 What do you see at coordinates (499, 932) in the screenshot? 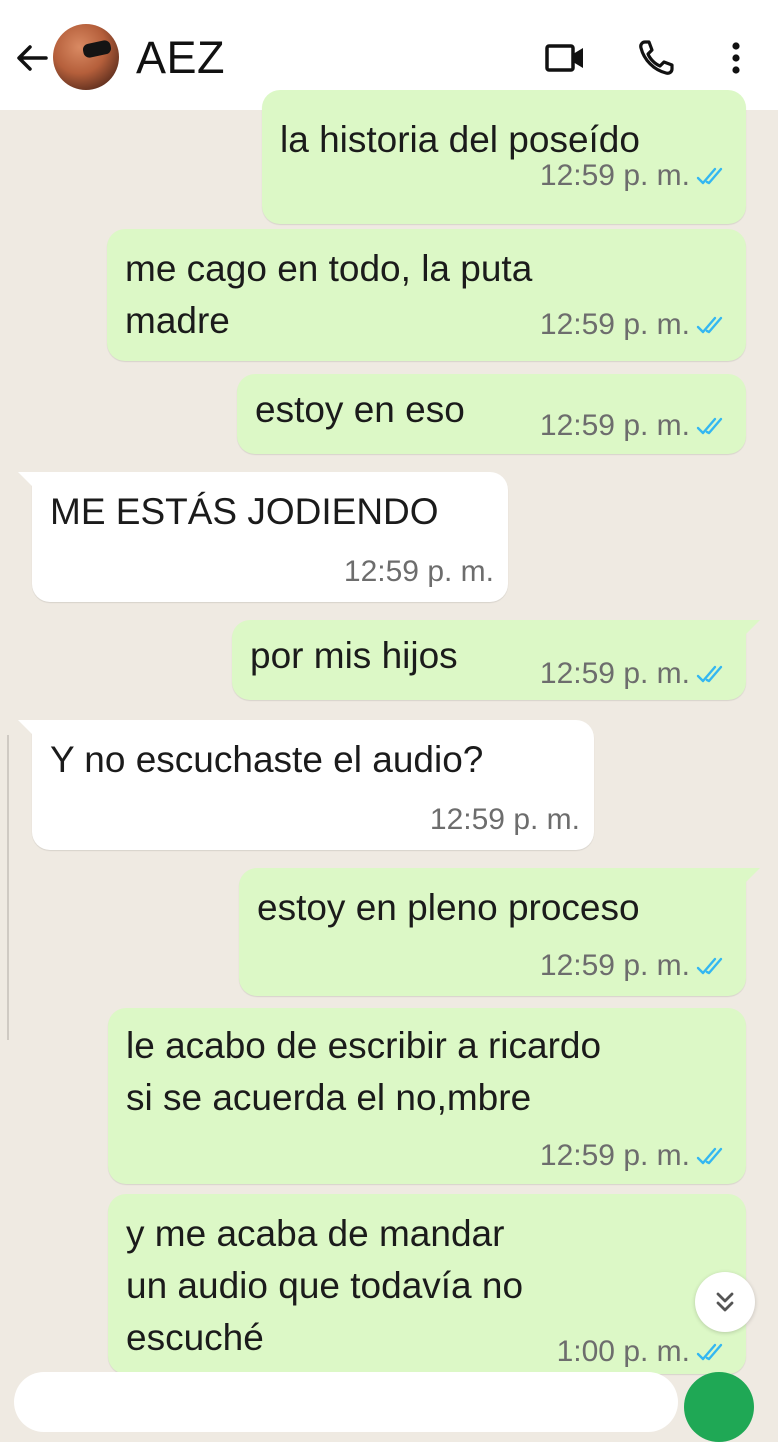
I see `outgoing-message: estoy en pleno proceso 12:59 p. m.` at bounding box center [499, 932].